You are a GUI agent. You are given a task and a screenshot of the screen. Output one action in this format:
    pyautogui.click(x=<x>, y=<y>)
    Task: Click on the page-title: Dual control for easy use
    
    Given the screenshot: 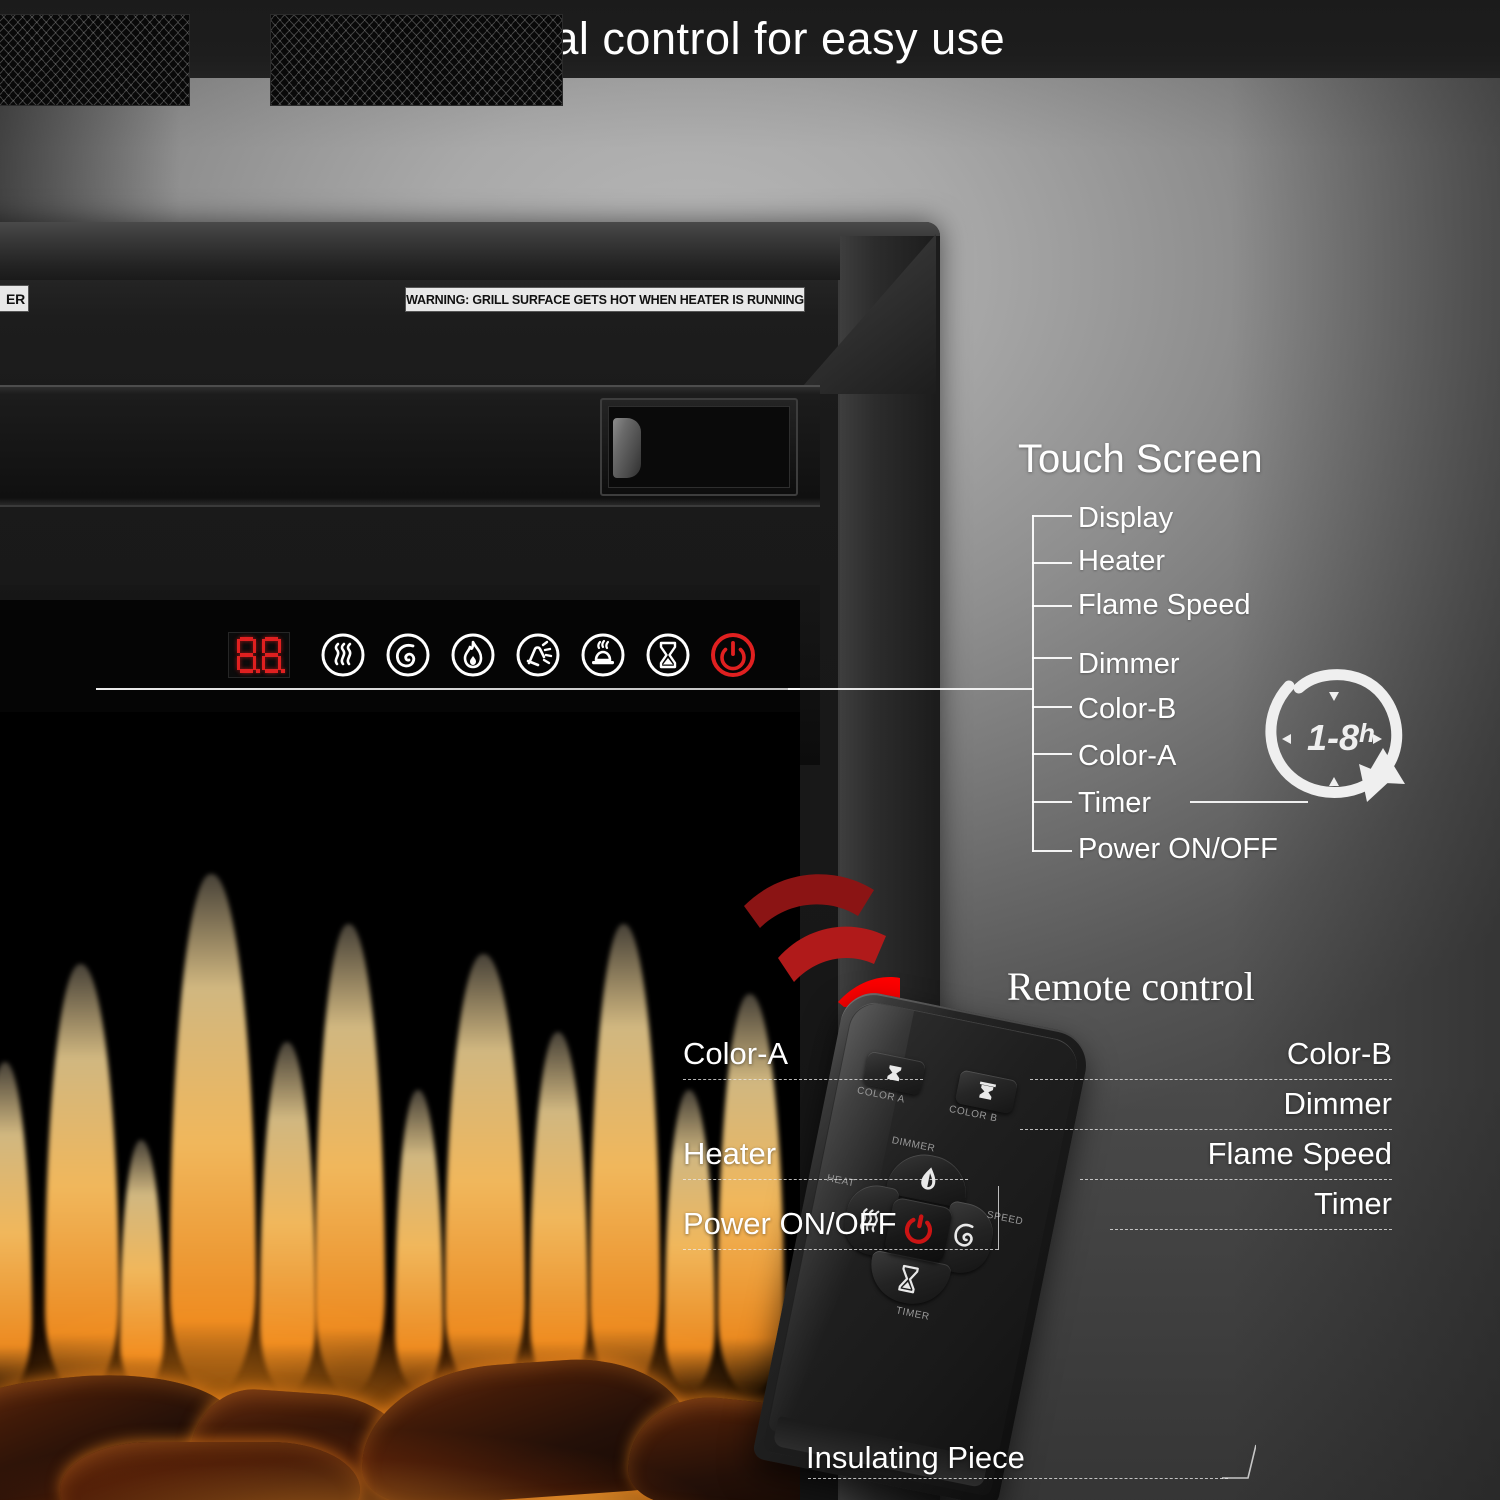 What is the action you would take?
    pyautogui.click(x=750, y=38)
    